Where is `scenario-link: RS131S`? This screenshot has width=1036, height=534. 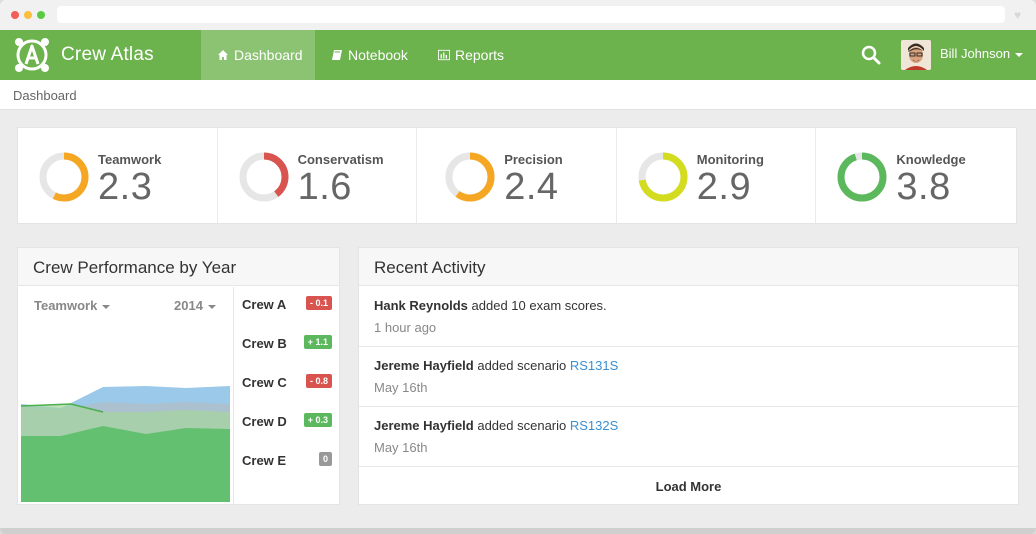 scenario-link: RS131S is located at coordinates (594, 365).